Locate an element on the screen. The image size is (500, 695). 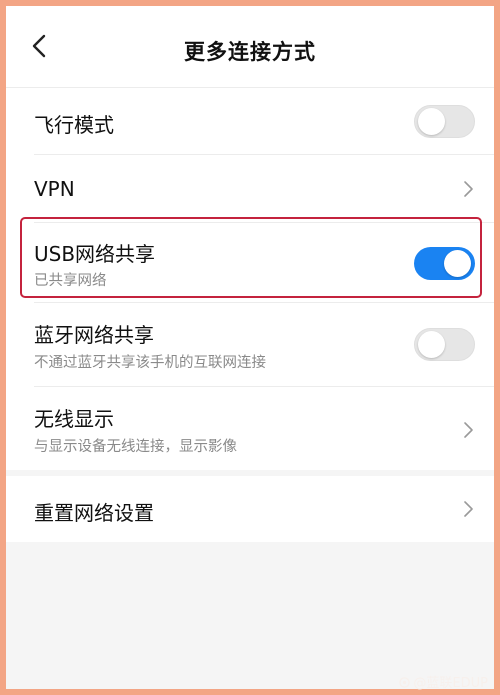
usb-tethering-status: 已共享网络 is located at coordinates (70, 281).